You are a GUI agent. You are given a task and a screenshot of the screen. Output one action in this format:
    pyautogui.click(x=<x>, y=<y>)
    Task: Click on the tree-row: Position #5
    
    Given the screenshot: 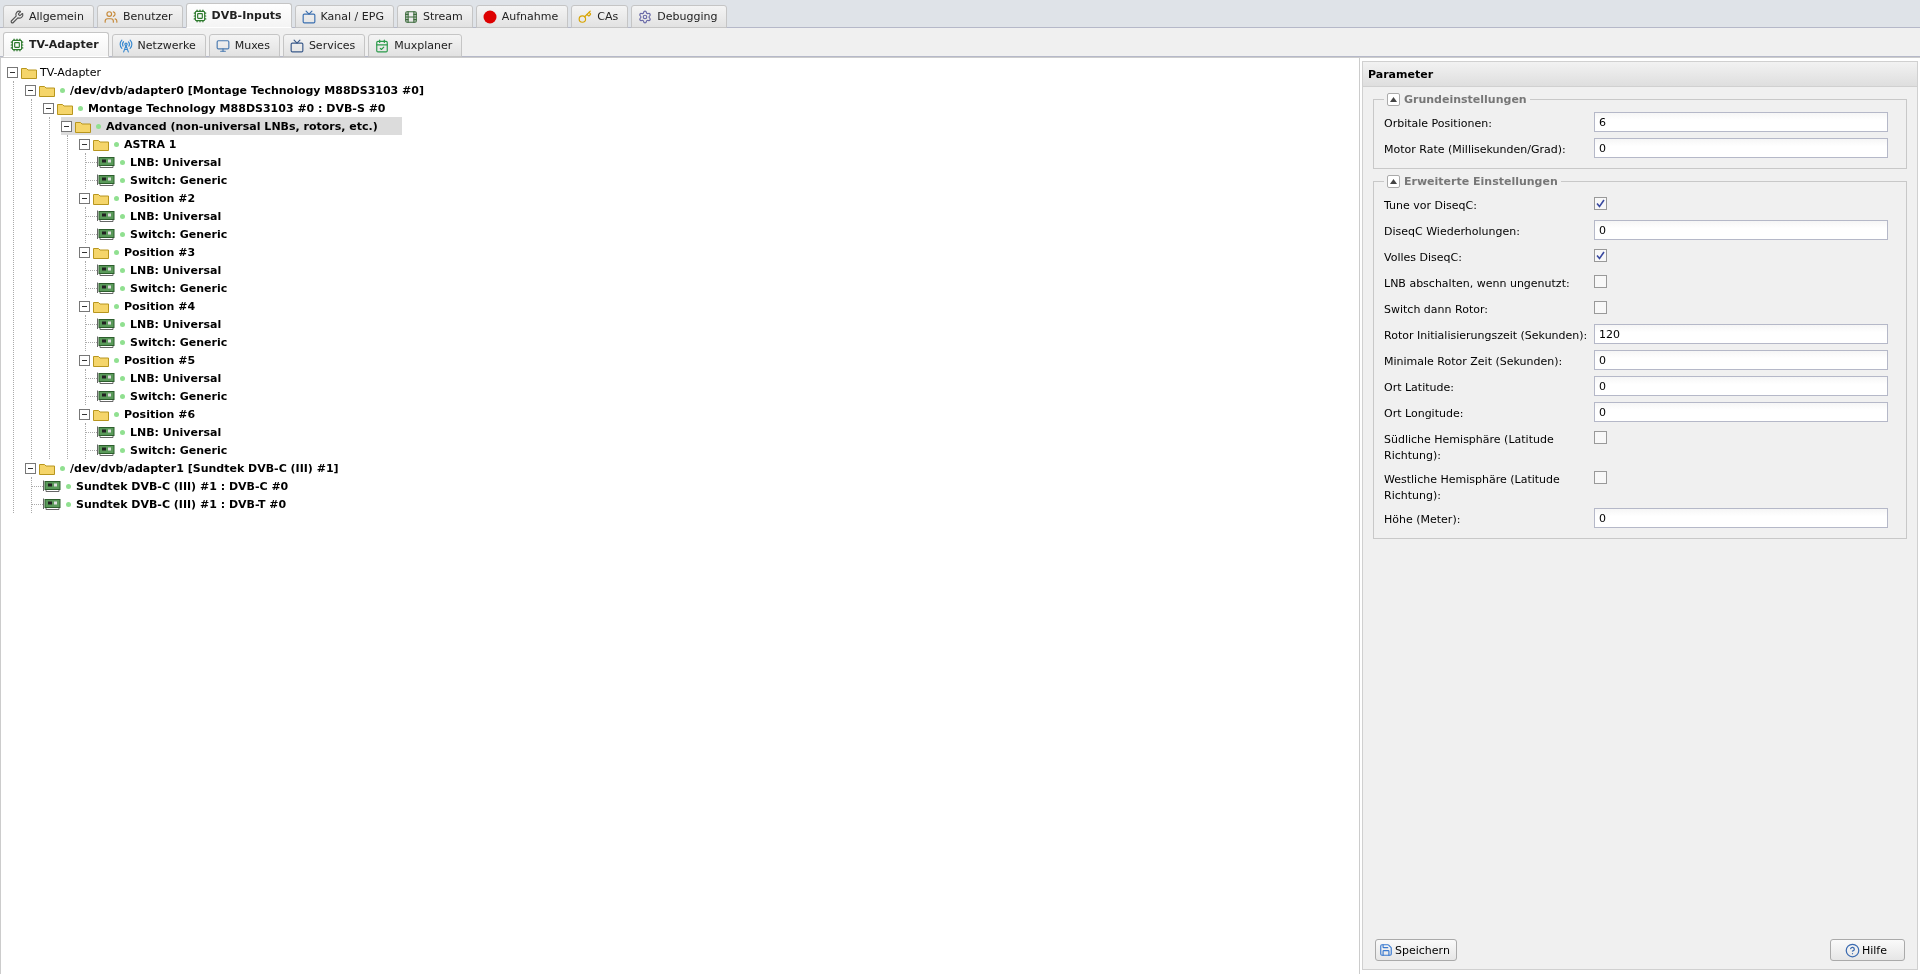 What is the action you would take?
    pyautogui.click(x=149, y=360)
    